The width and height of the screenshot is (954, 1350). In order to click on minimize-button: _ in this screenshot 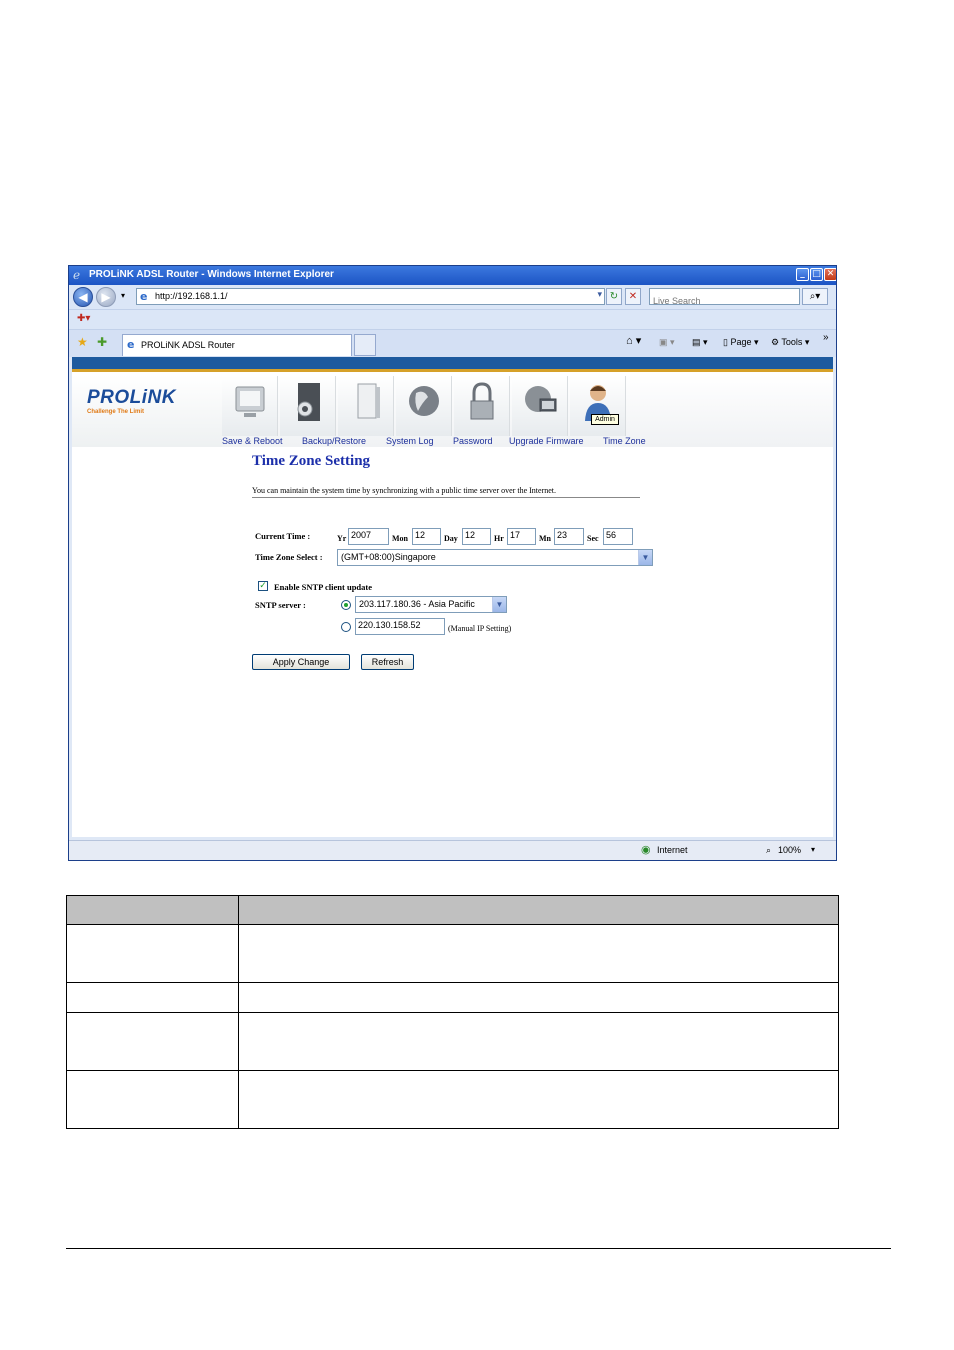, I will do `click(802, 274)`.